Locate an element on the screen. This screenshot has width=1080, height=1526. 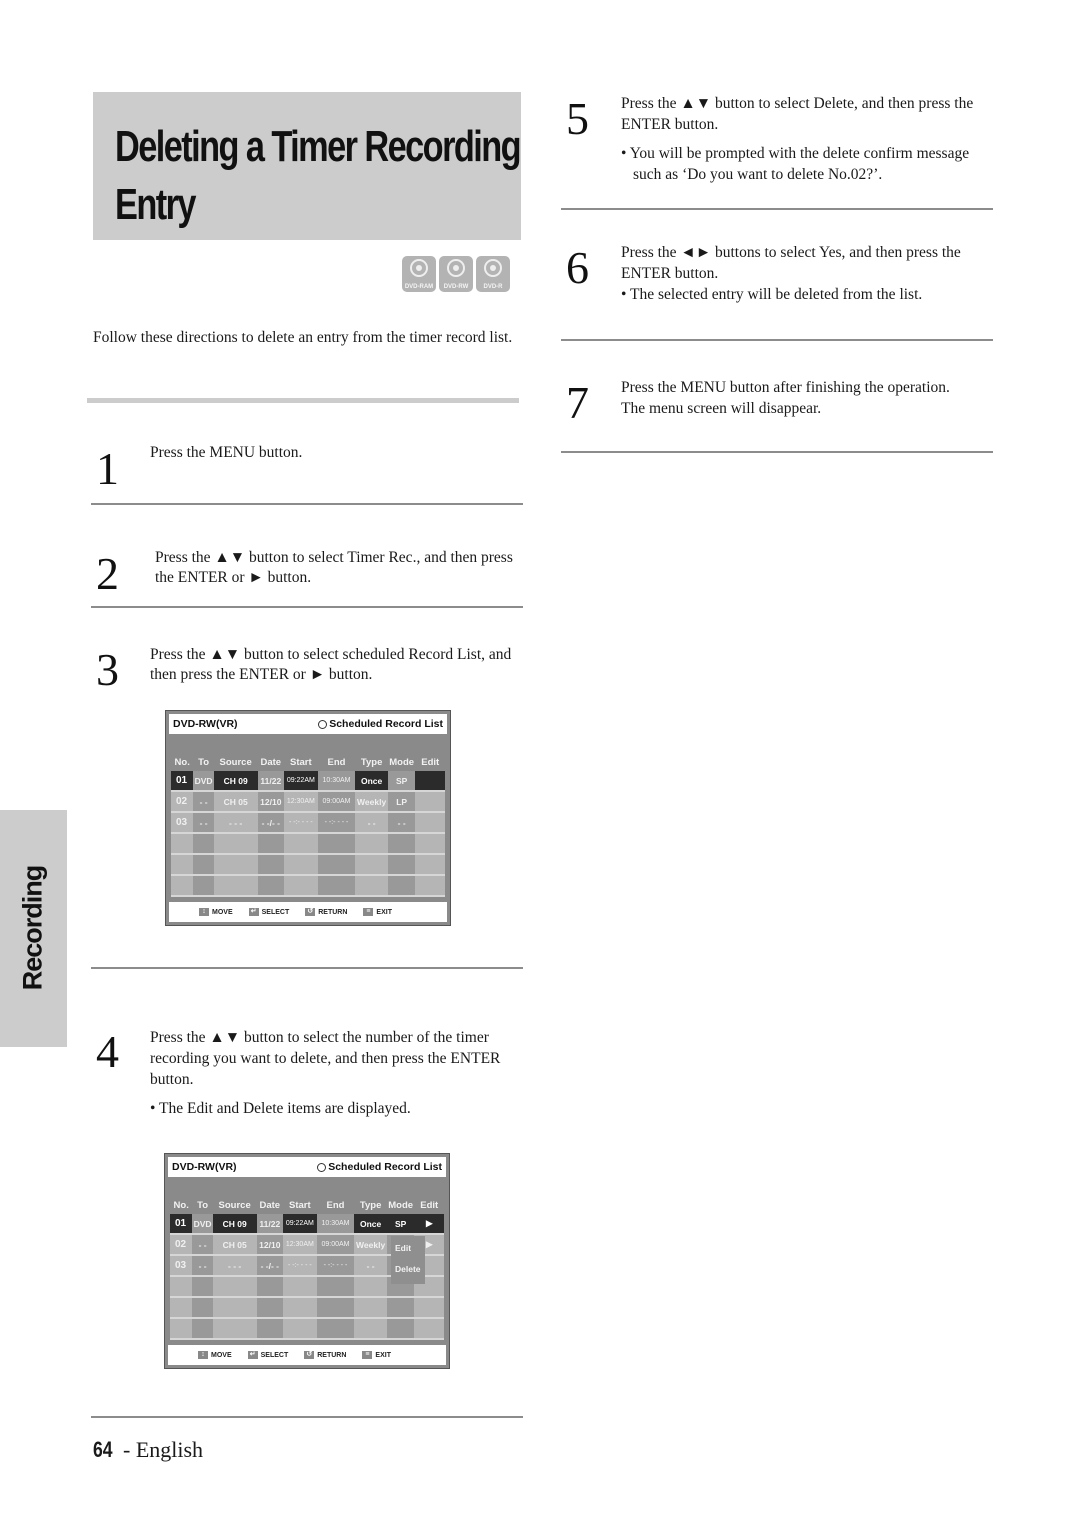
table-cell: 12:30AM is located at coordinates (300, 1245).